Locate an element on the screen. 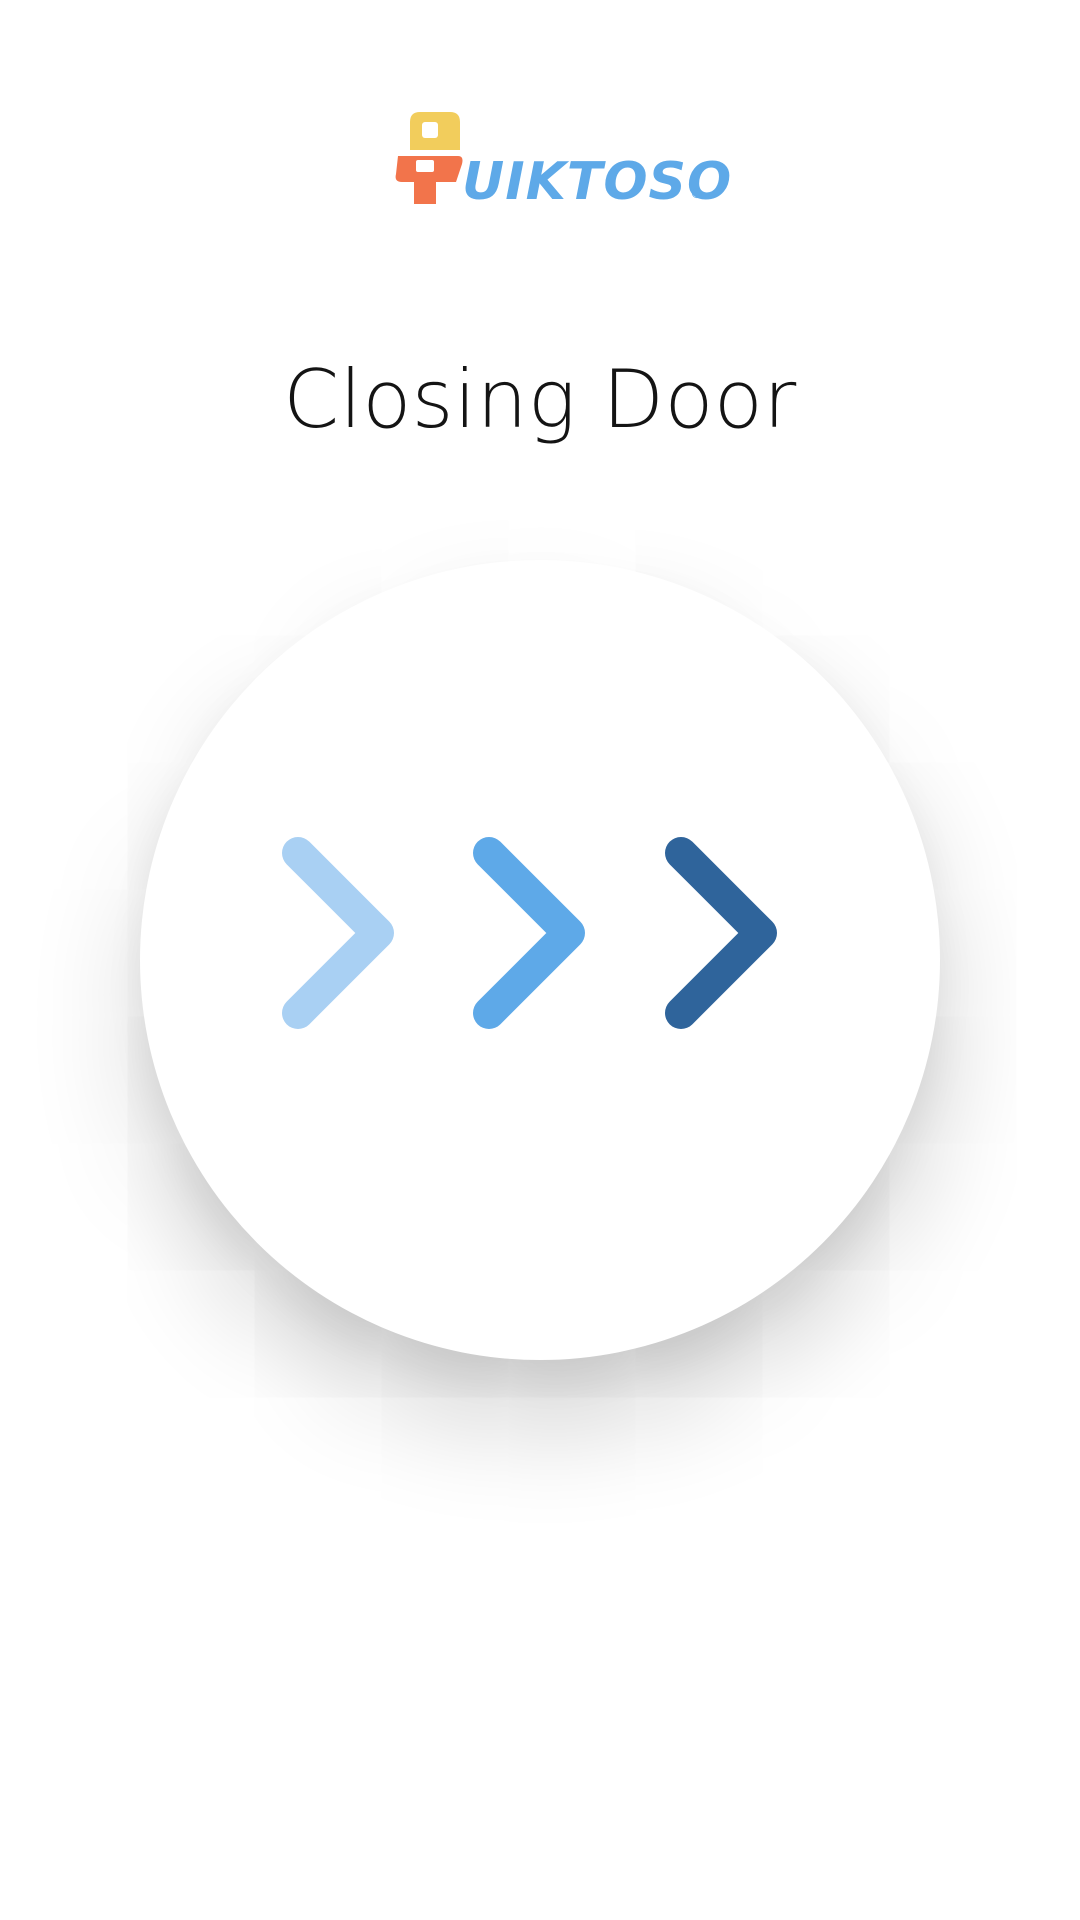 This screenshot has width=1080, height=1920. brand-logo: UIKTOSO ® is located at coordinates (561, 158).